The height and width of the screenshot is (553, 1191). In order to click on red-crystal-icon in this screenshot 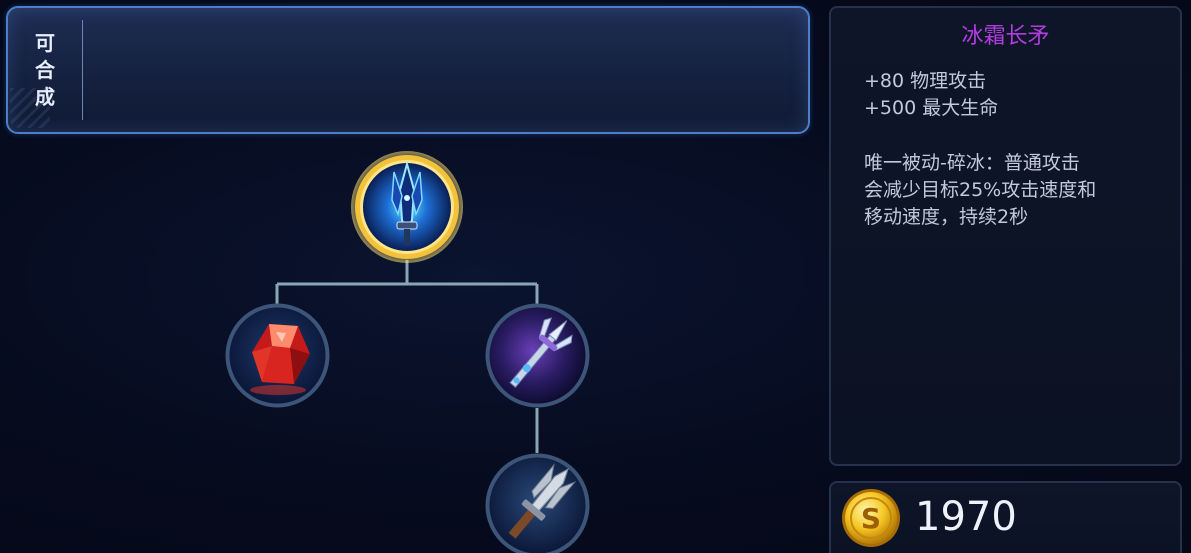, I will do `click(277, 355)`.